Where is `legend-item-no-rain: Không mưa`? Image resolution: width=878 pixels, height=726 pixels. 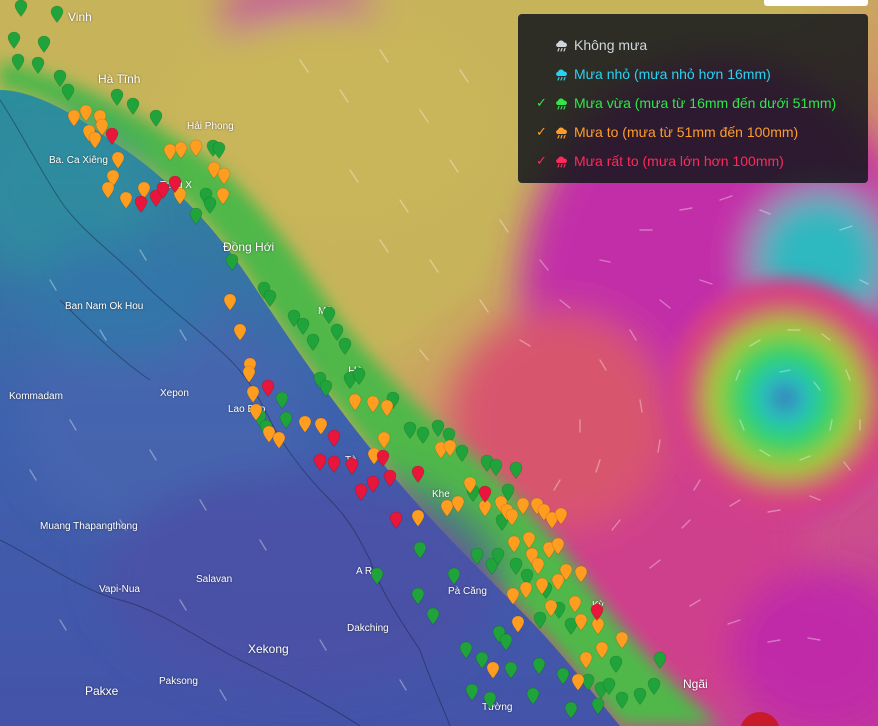 legend-item-no-rain: Không mưa is located at coordinates (702, 44).